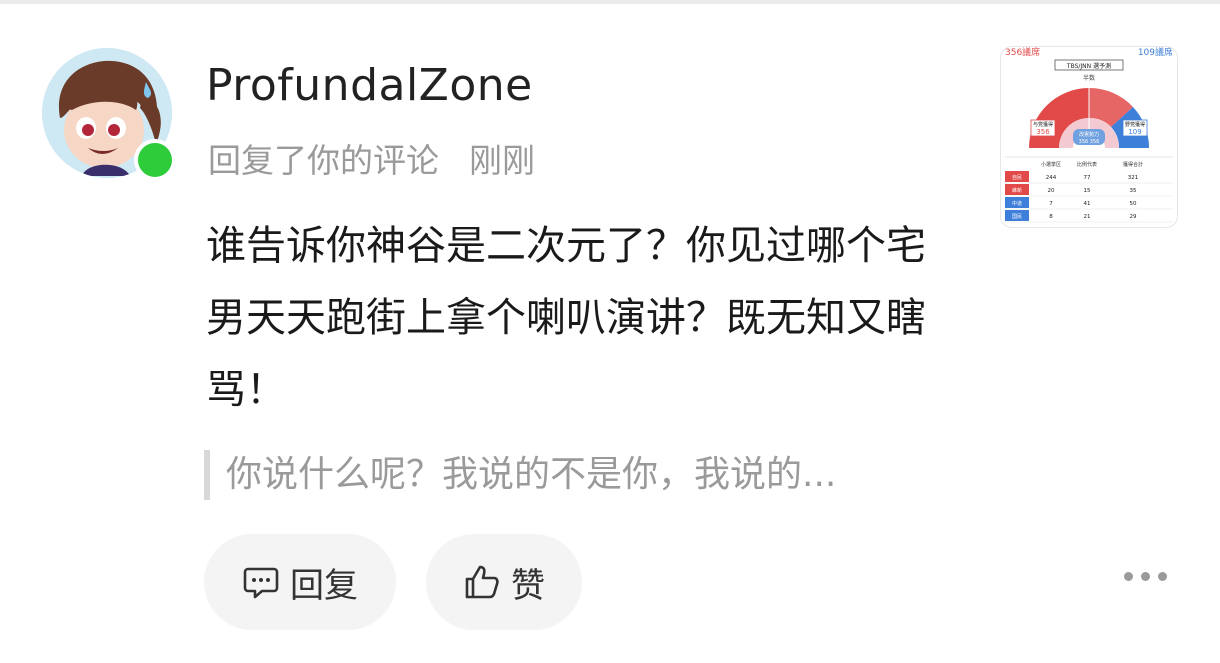 The width and height of the screenshot is (1220, 663). I want to click on notification-meta: 回复了你的评论 刚刚, so click(371, 158).